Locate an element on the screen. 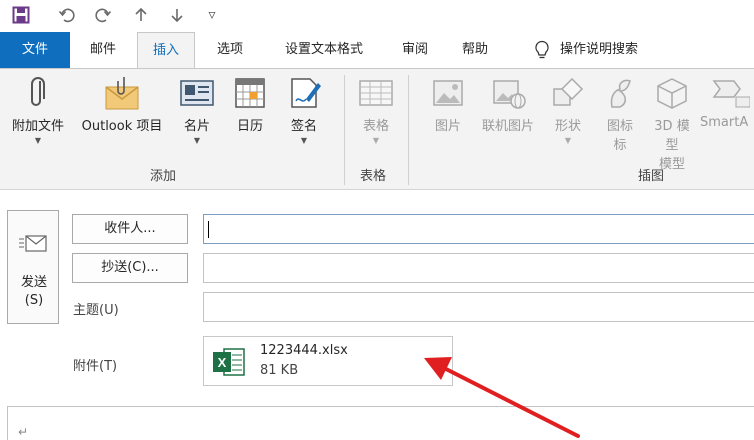 The image size is (754, 440). subject-field is located at coordinates (478, 307).